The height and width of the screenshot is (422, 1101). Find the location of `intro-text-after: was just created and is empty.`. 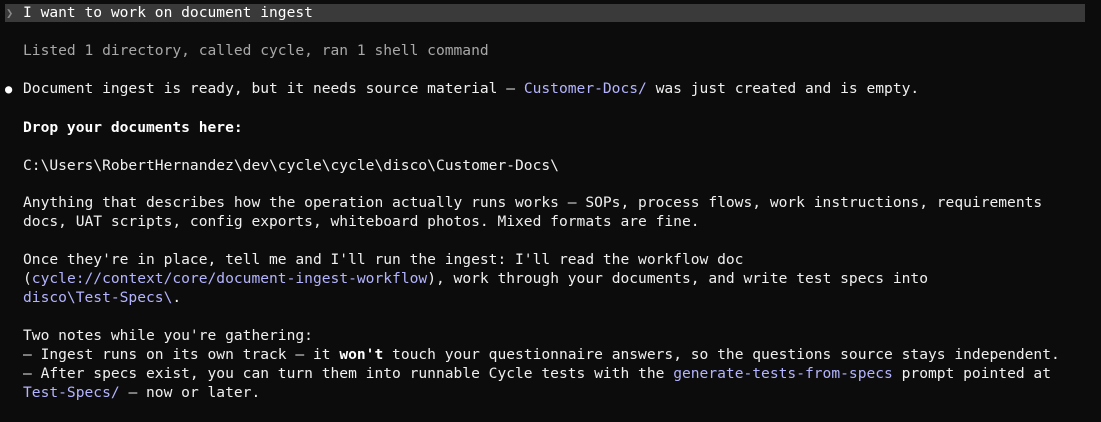

intro-text-after: was just created and is empty. is located at coordinates (783, 88).